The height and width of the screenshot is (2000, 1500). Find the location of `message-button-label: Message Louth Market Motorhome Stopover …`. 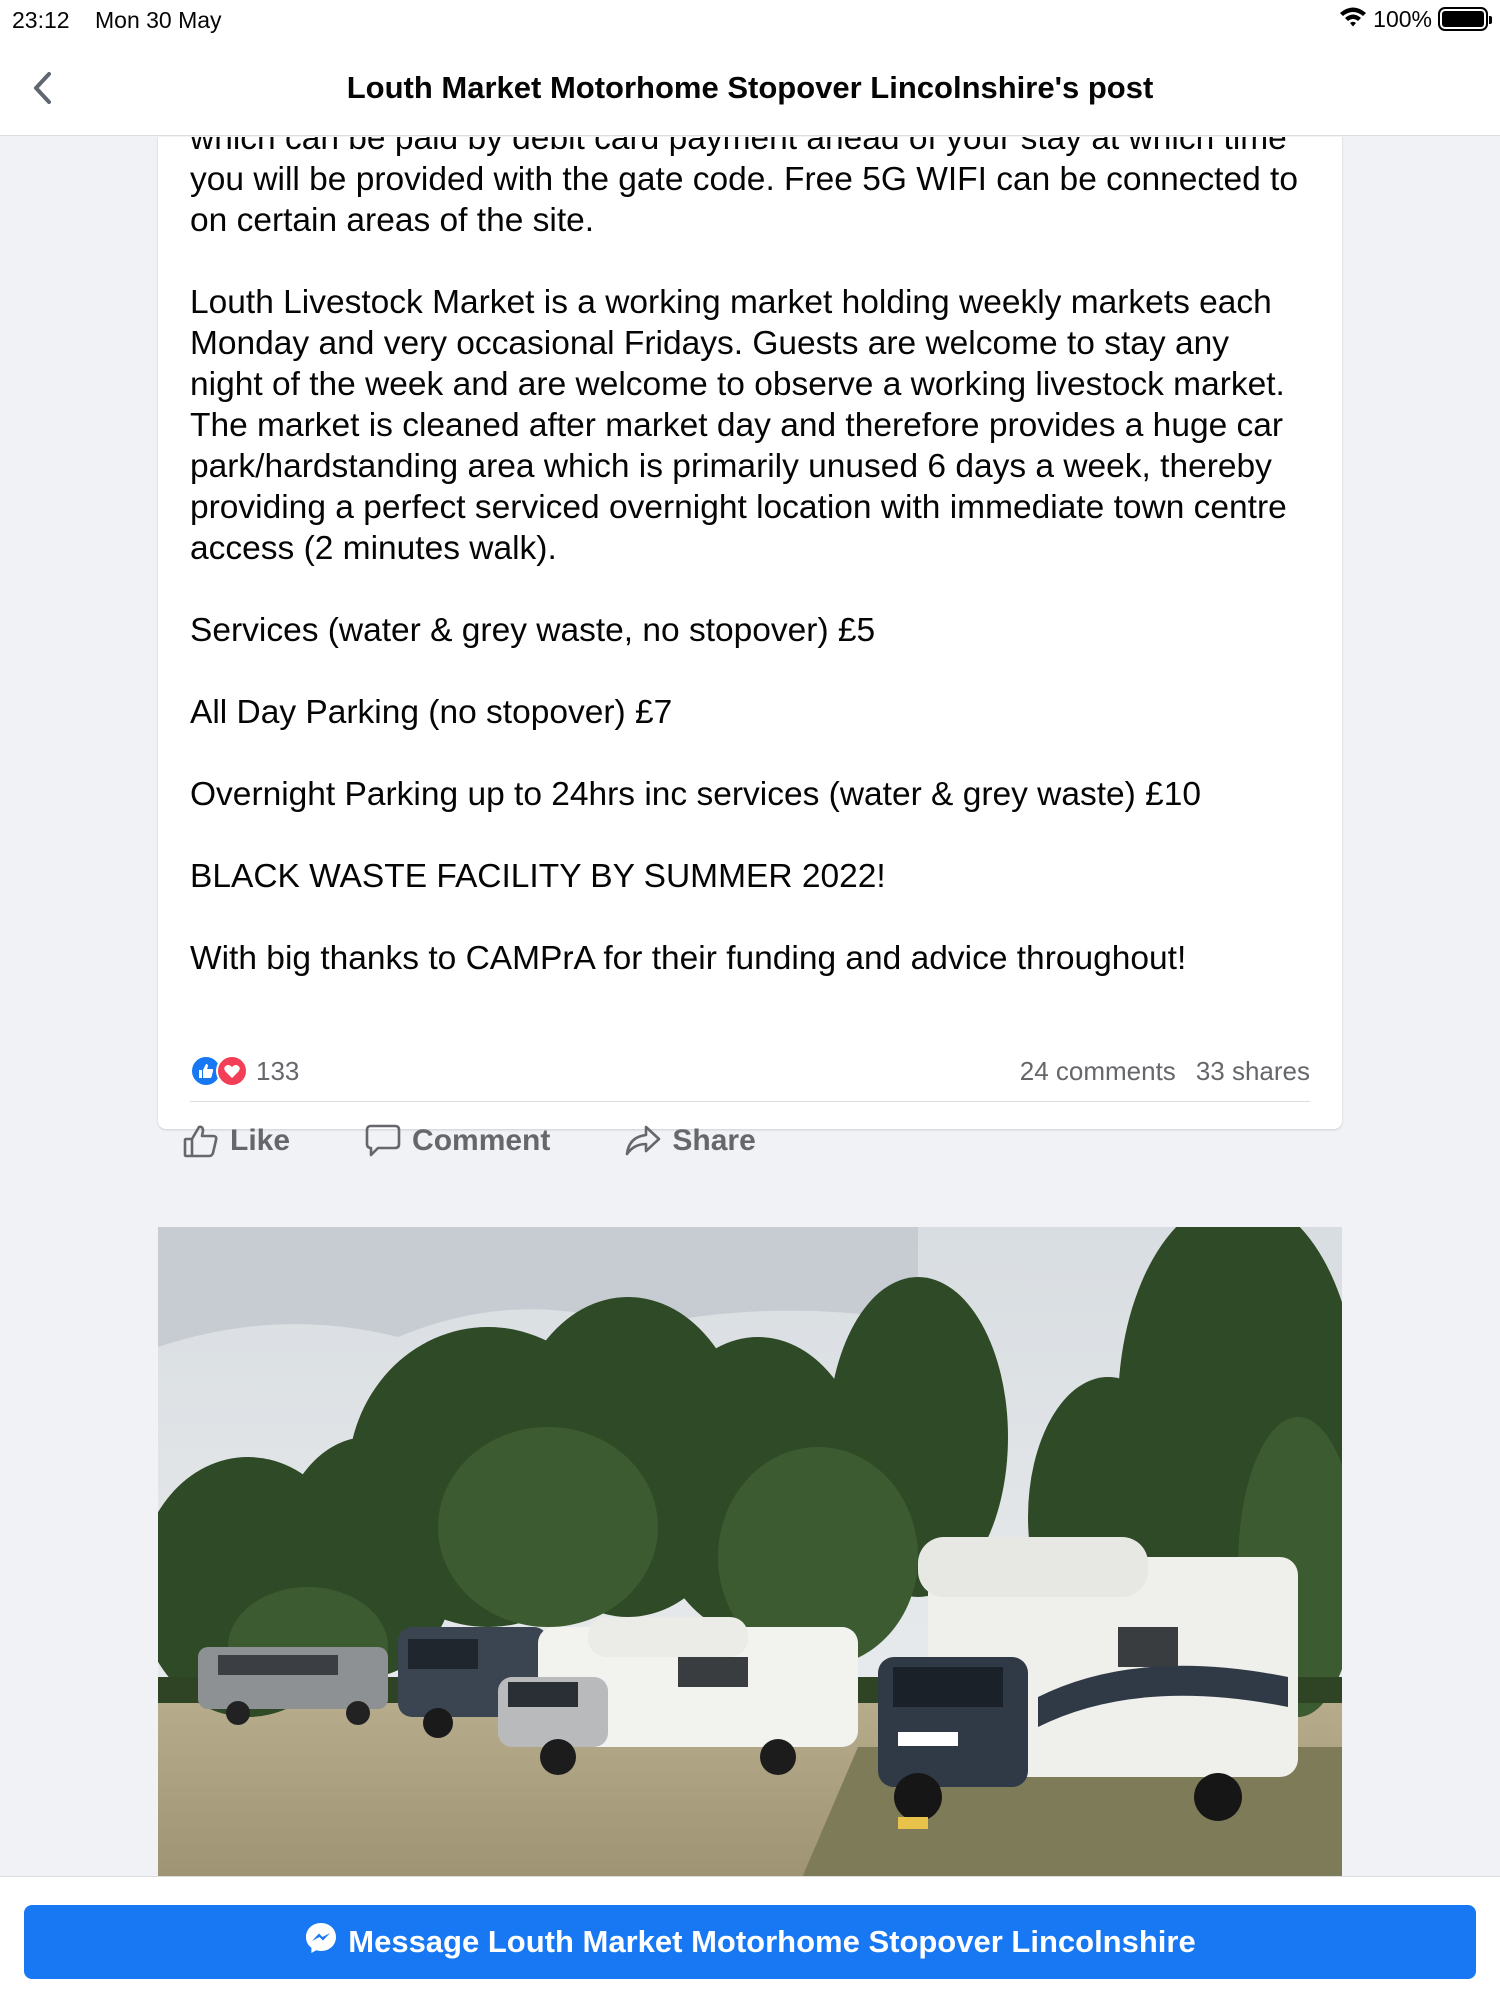

message-button-label: Message Louth Market Motorhome Stopover … is located at coordinates (772, 1941).